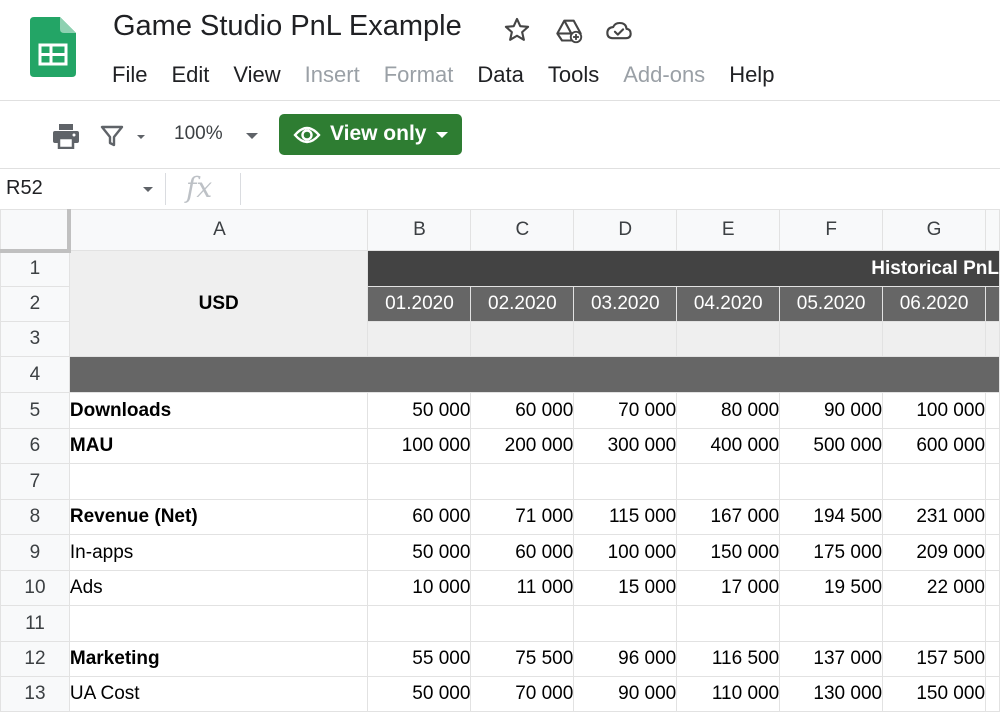 This screenshot has width=1000, height=716. What do you see at coordinates (664, 75) in the screenshot?
I see `menu-add-ons: Add-ons` at bounding box center [664, 75].